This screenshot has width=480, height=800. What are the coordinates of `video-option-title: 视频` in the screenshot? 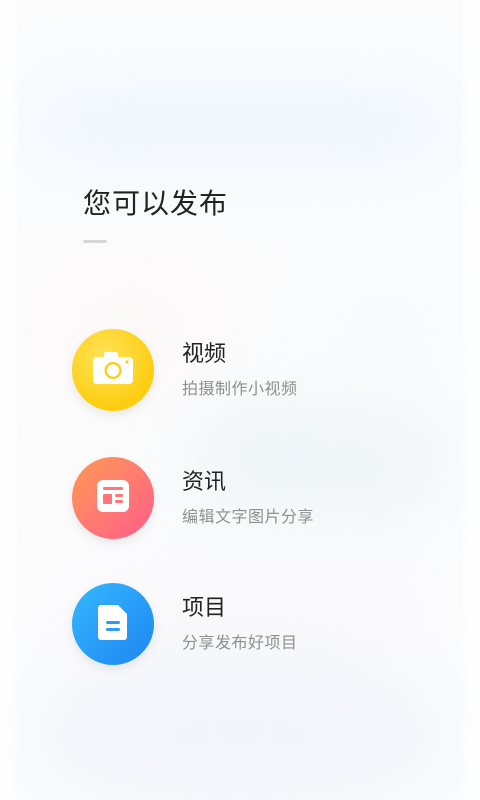 It's located at (204, 354).